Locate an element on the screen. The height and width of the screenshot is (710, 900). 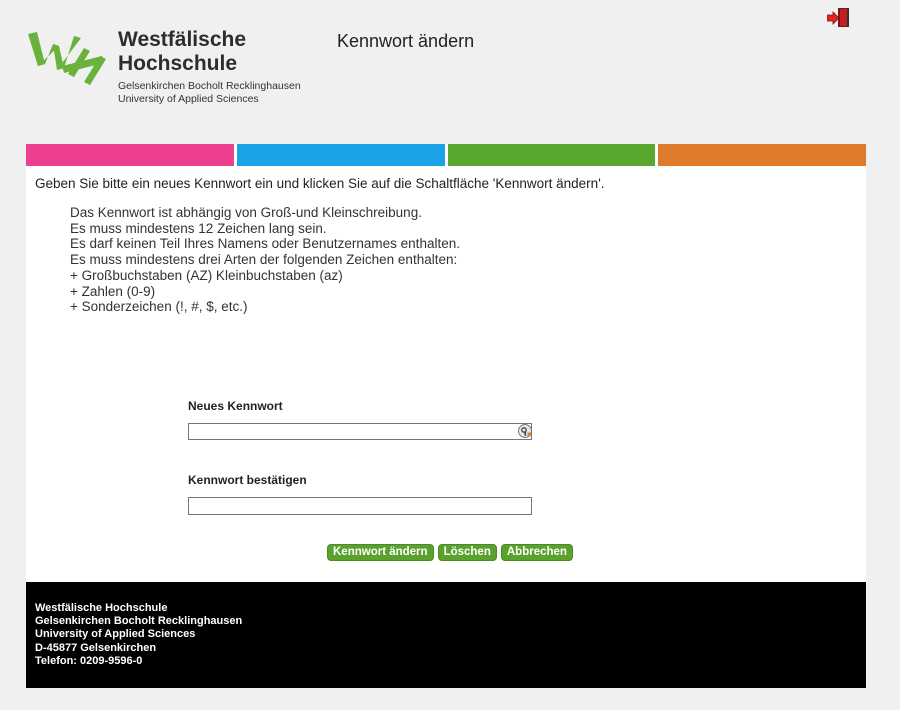
logo-name-line1: Westfälische is located at coordinates (182, 39).